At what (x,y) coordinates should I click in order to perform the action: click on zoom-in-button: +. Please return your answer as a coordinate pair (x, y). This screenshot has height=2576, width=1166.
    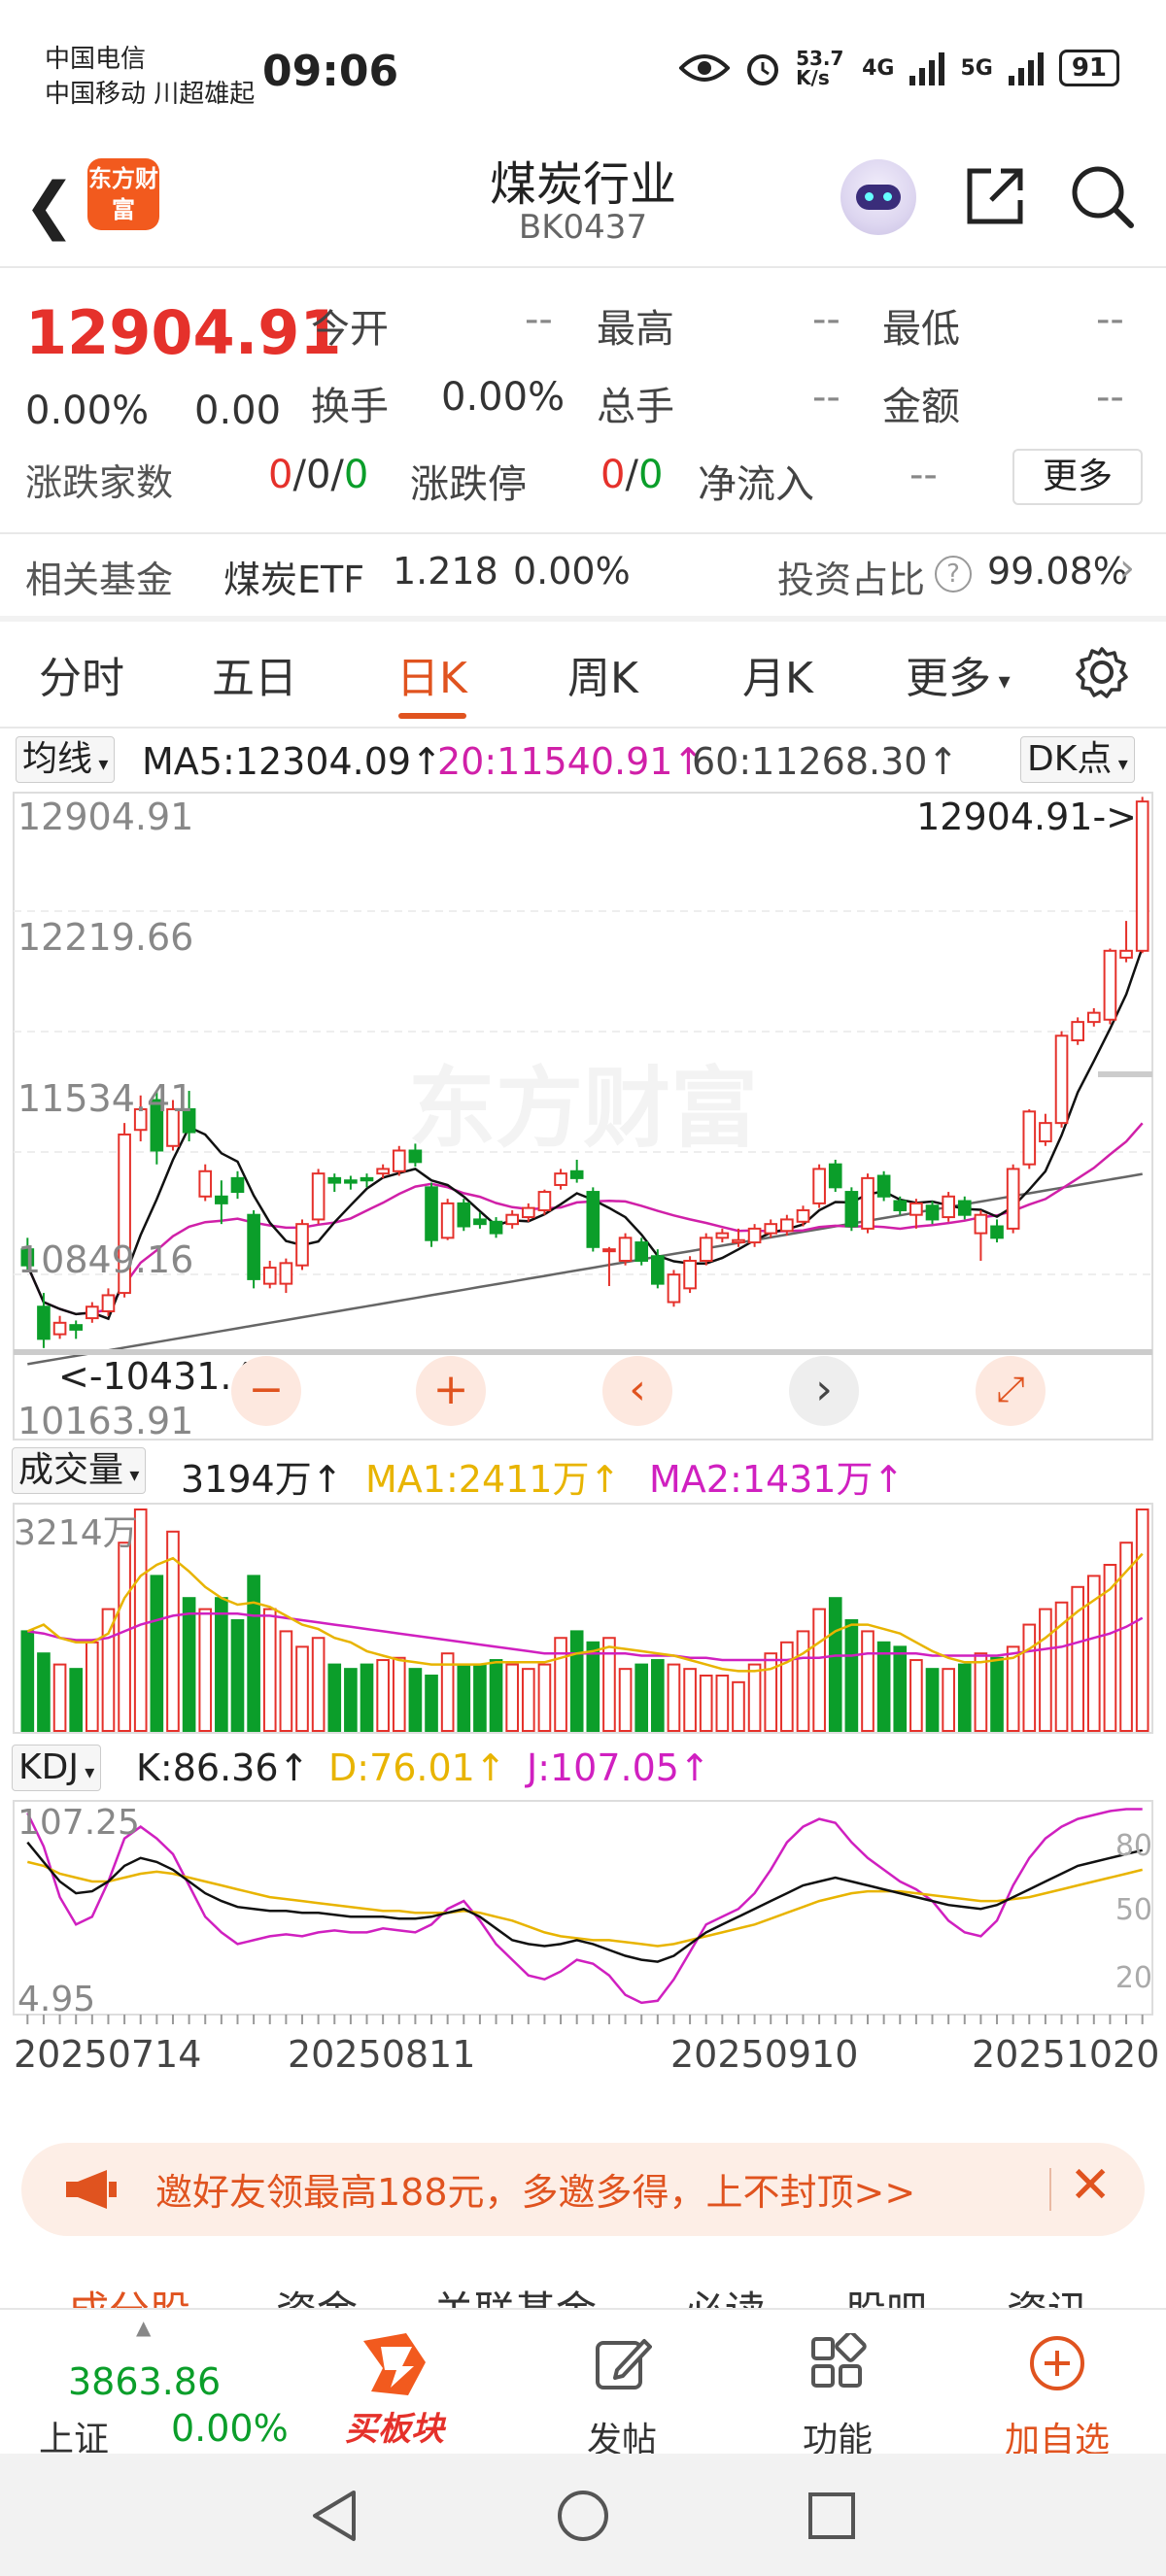
    Looking at the image, I should click on (451, 1391).